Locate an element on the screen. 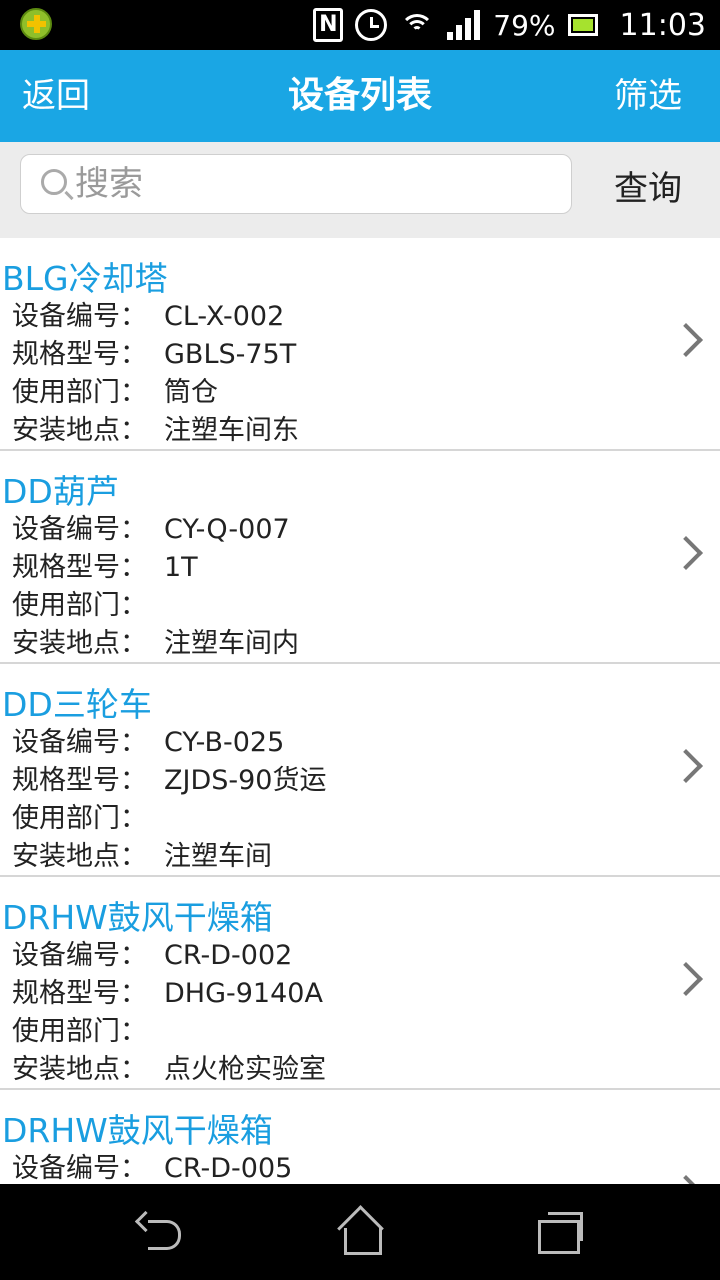  signal-icon is located at coordinates (464, 25).